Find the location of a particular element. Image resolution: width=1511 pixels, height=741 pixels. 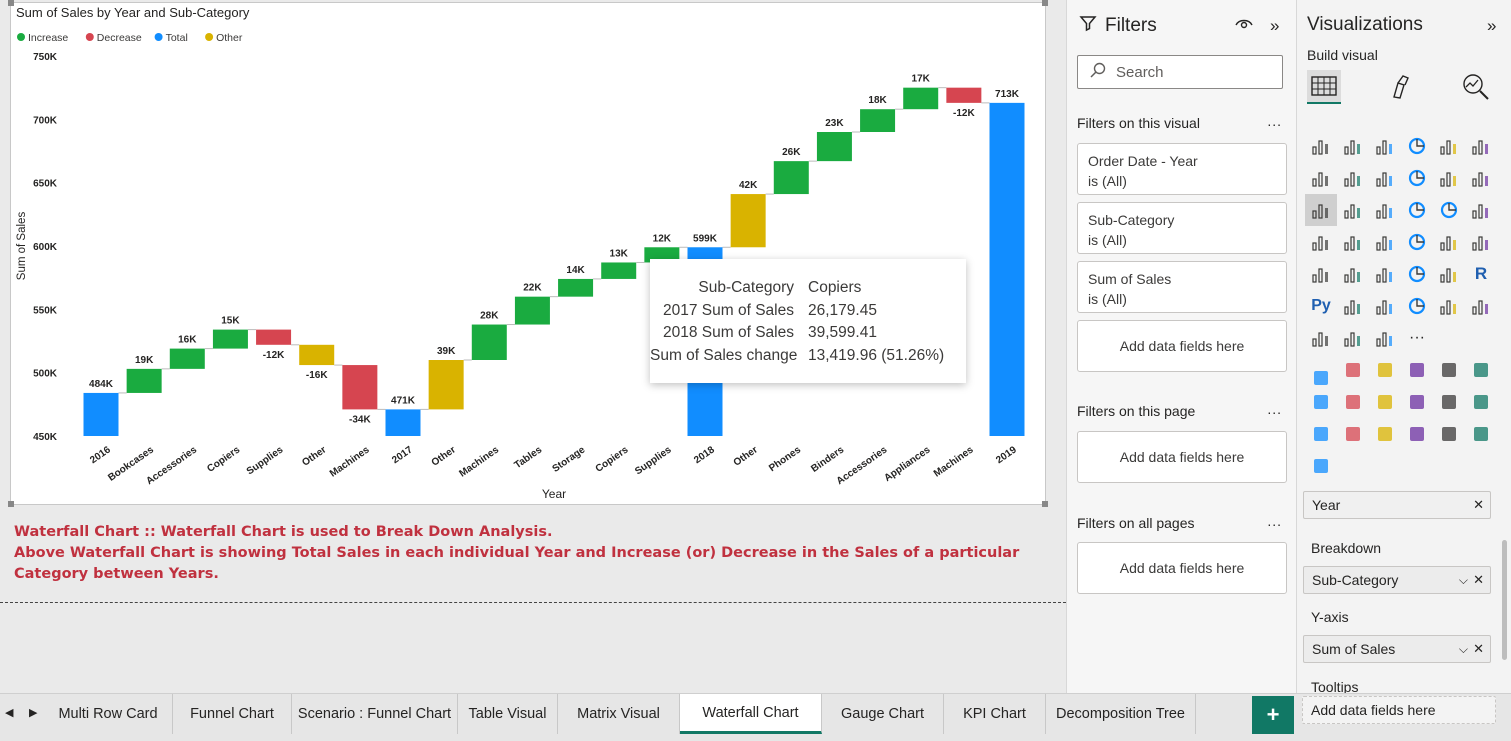

line-clustered-visual-icon is located at coordinates (1449, 178).